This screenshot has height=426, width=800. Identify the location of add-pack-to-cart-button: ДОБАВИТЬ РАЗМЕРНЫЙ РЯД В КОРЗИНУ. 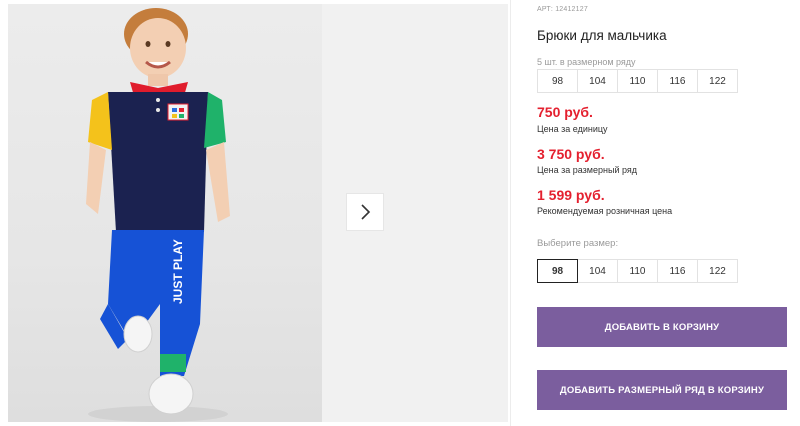
(662, 390).